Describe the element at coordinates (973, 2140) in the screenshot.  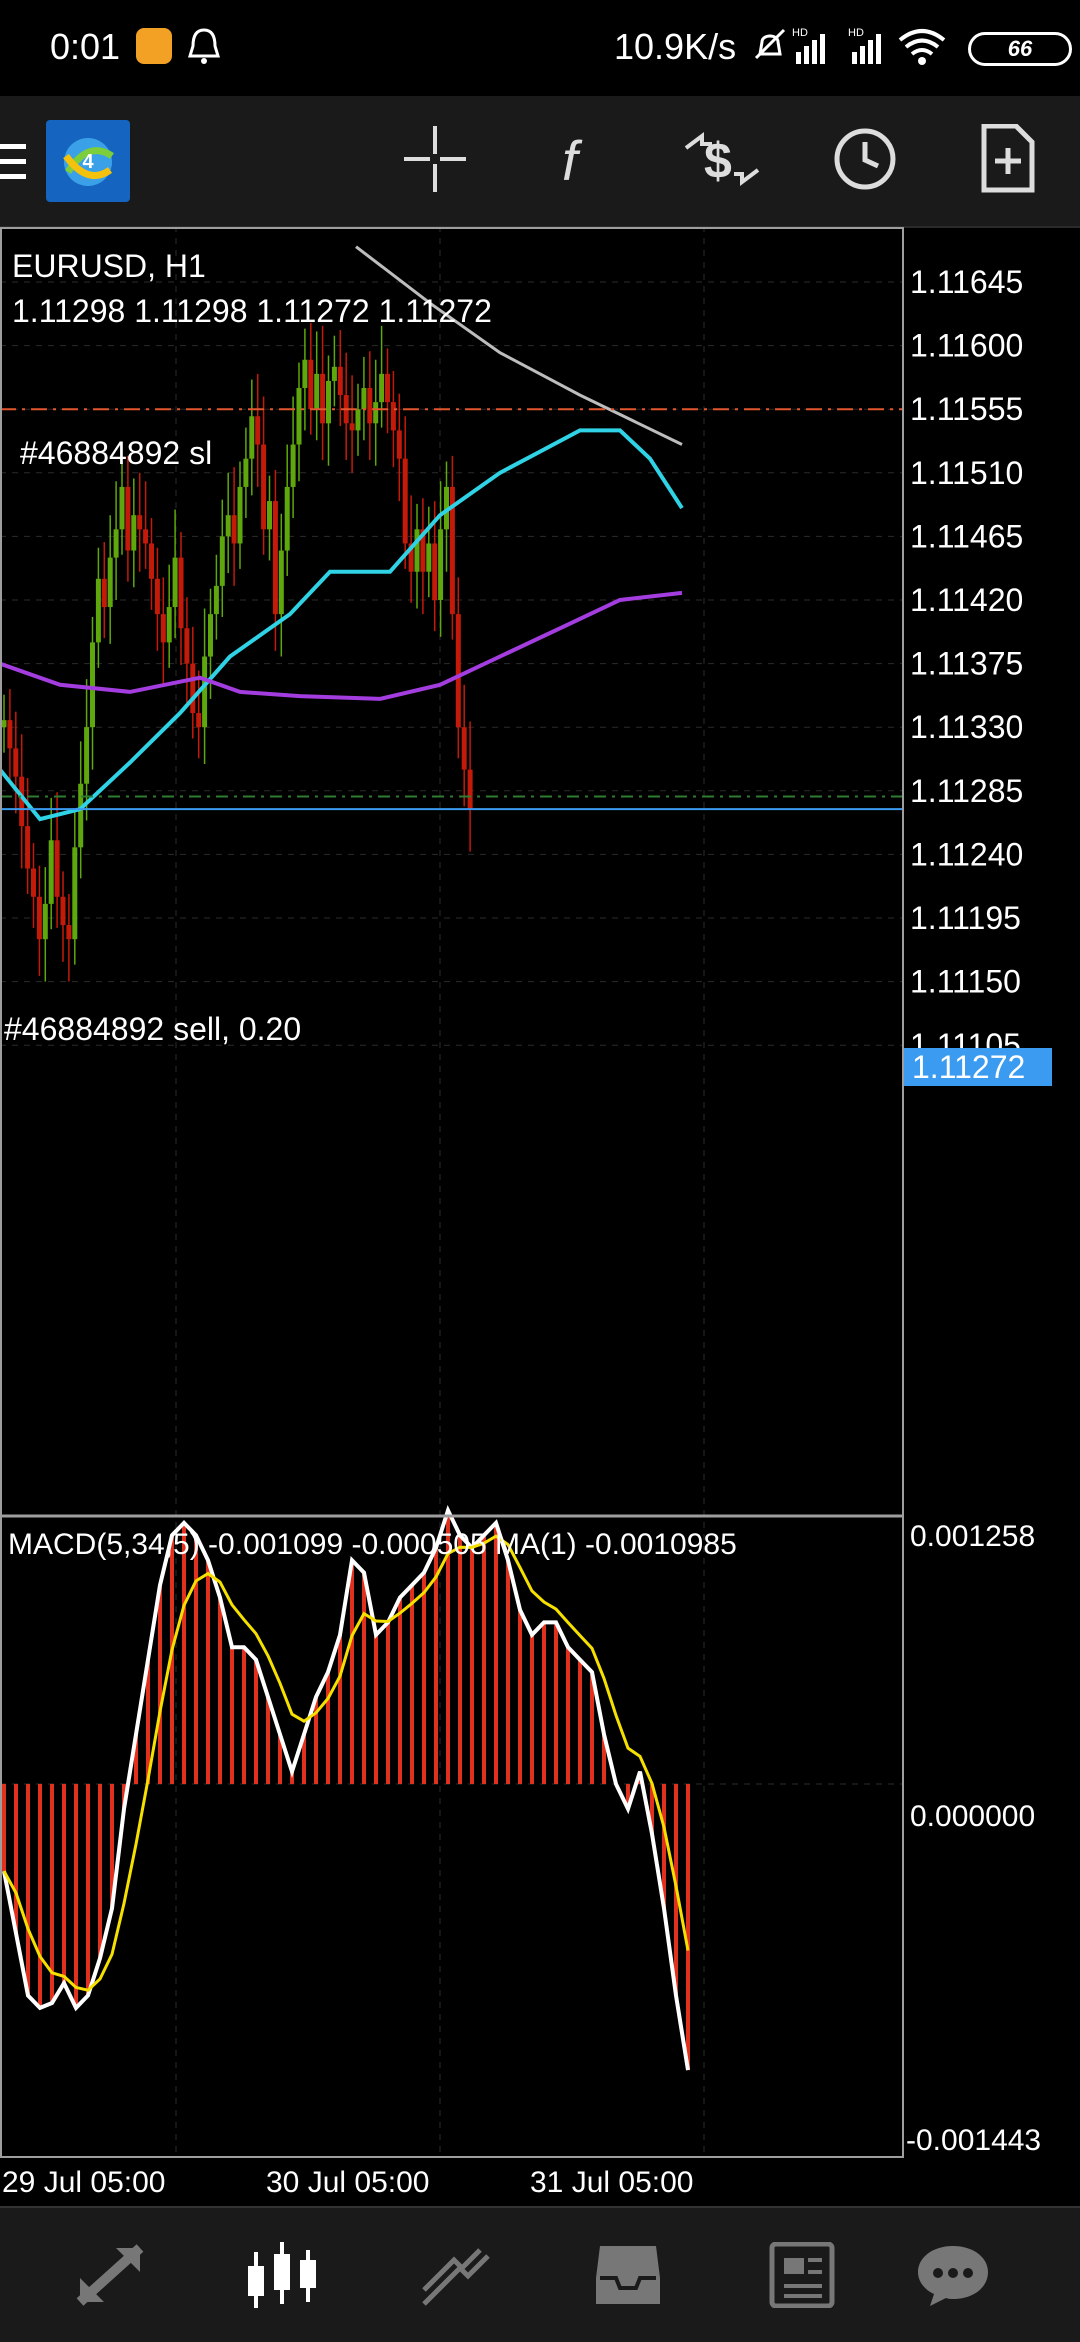
I see `macd-tick-bottom: -0.001443` at that location.